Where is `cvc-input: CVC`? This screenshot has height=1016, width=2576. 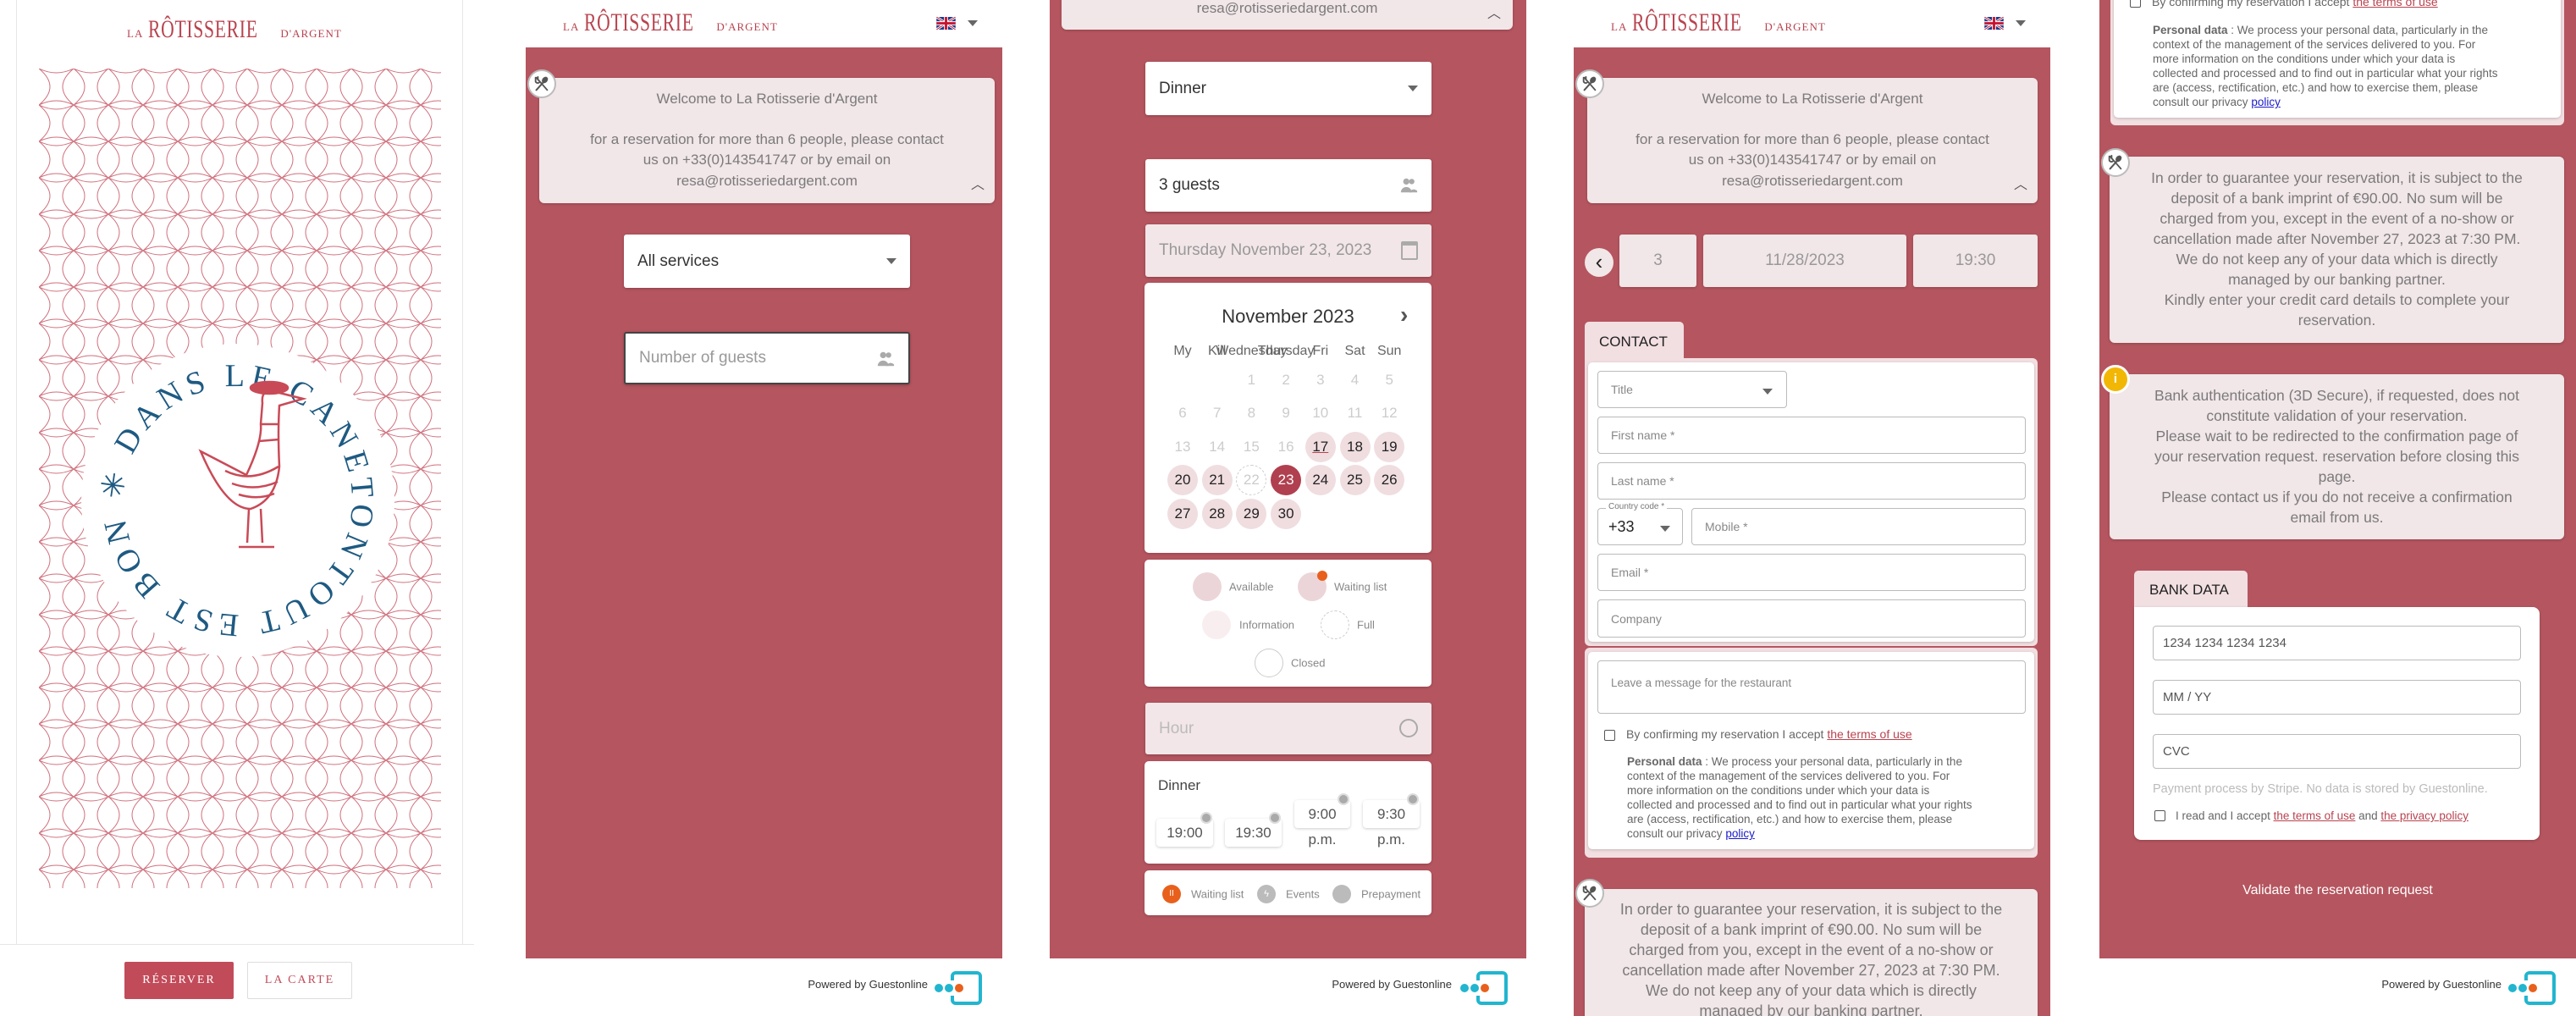
cvc-input: CVC is located at coordinates (2337, 751).